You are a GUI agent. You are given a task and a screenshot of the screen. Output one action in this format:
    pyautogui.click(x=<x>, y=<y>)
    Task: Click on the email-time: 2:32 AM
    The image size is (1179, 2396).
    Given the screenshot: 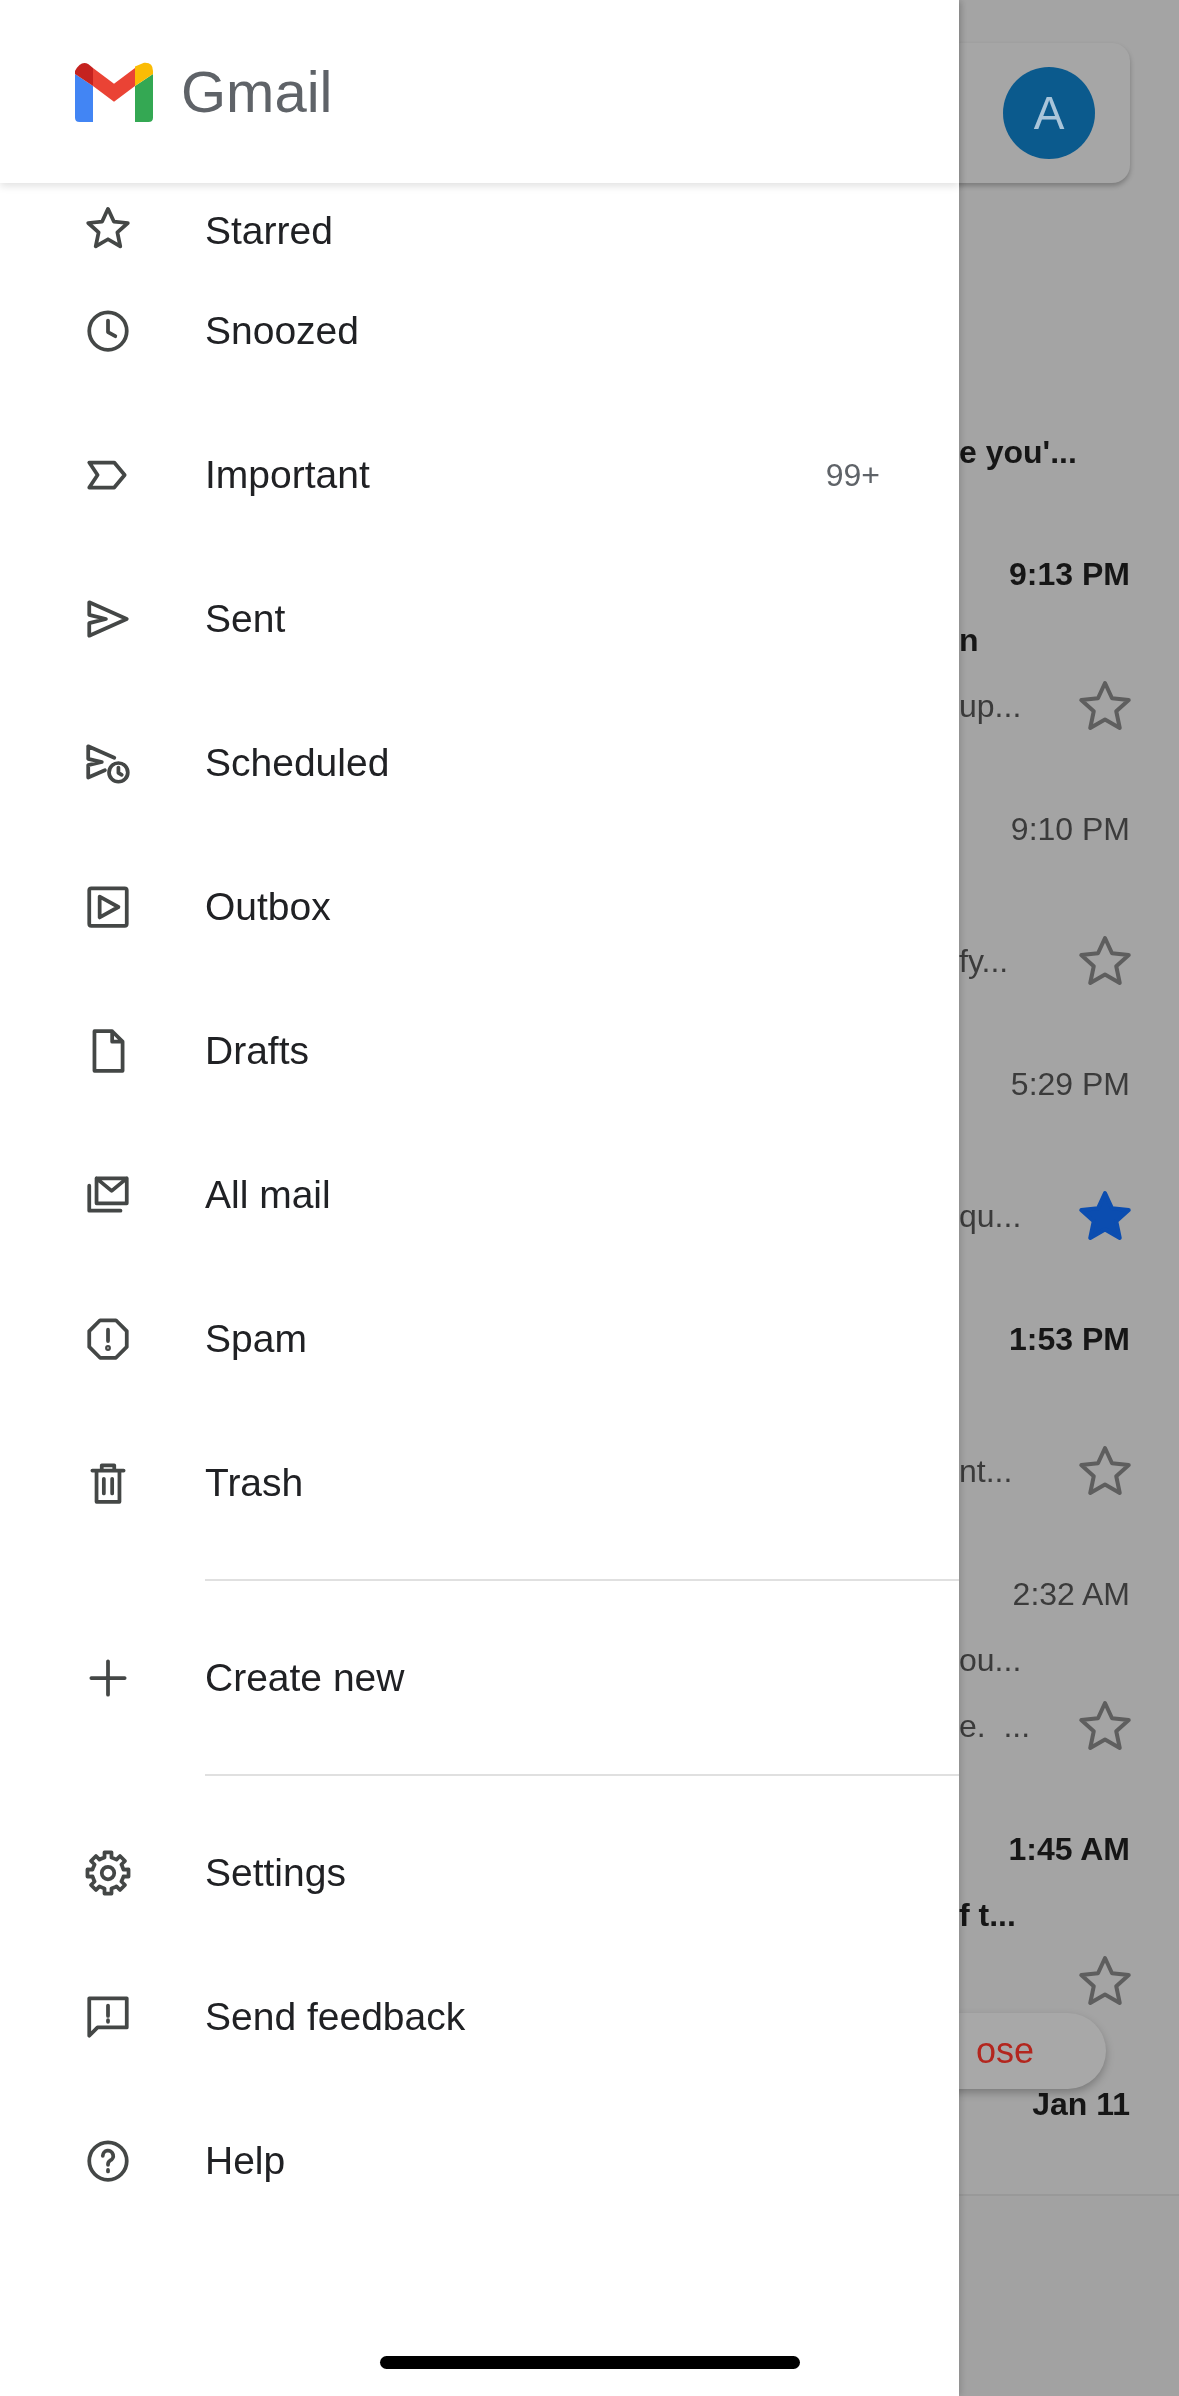 What is the action you would take?
    pyautogui.click(x=1071, y=1594)
    